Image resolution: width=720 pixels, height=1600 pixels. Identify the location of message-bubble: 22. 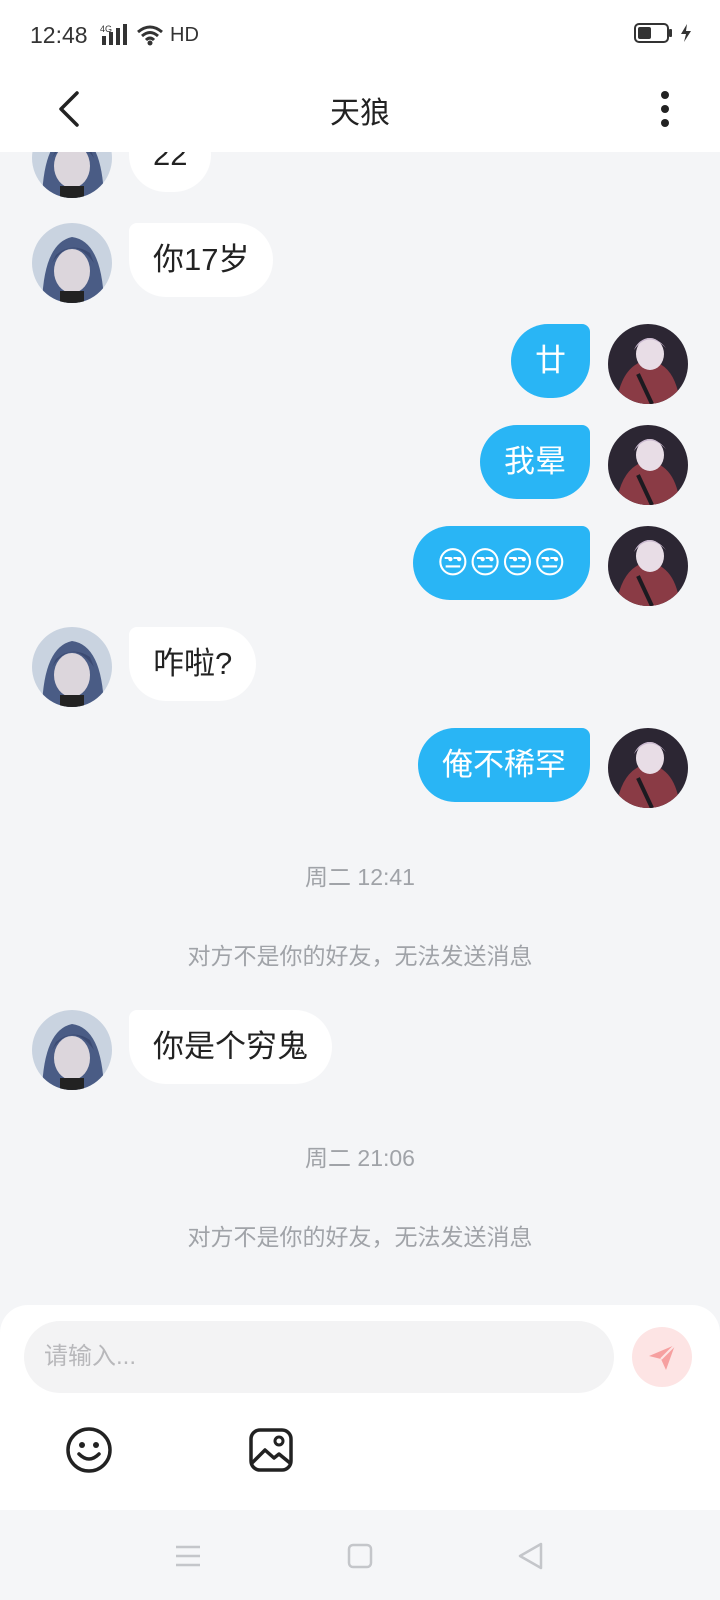
(170, 172).